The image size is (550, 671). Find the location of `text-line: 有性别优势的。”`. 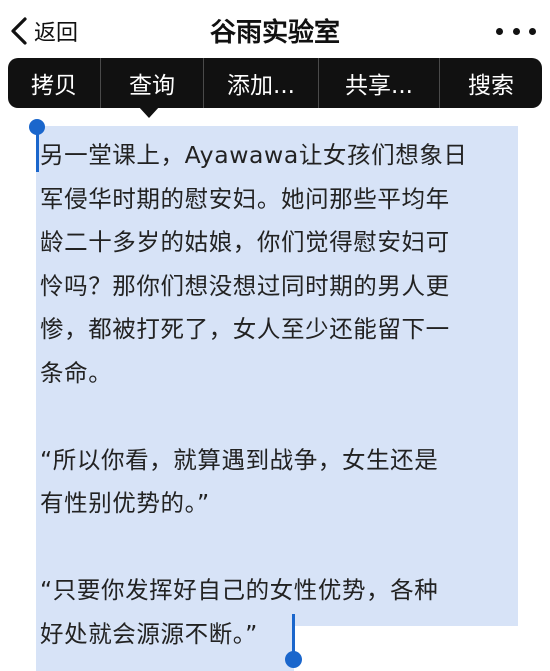

text-line: 有性别优势的。” is located at coordinates (125, 503).